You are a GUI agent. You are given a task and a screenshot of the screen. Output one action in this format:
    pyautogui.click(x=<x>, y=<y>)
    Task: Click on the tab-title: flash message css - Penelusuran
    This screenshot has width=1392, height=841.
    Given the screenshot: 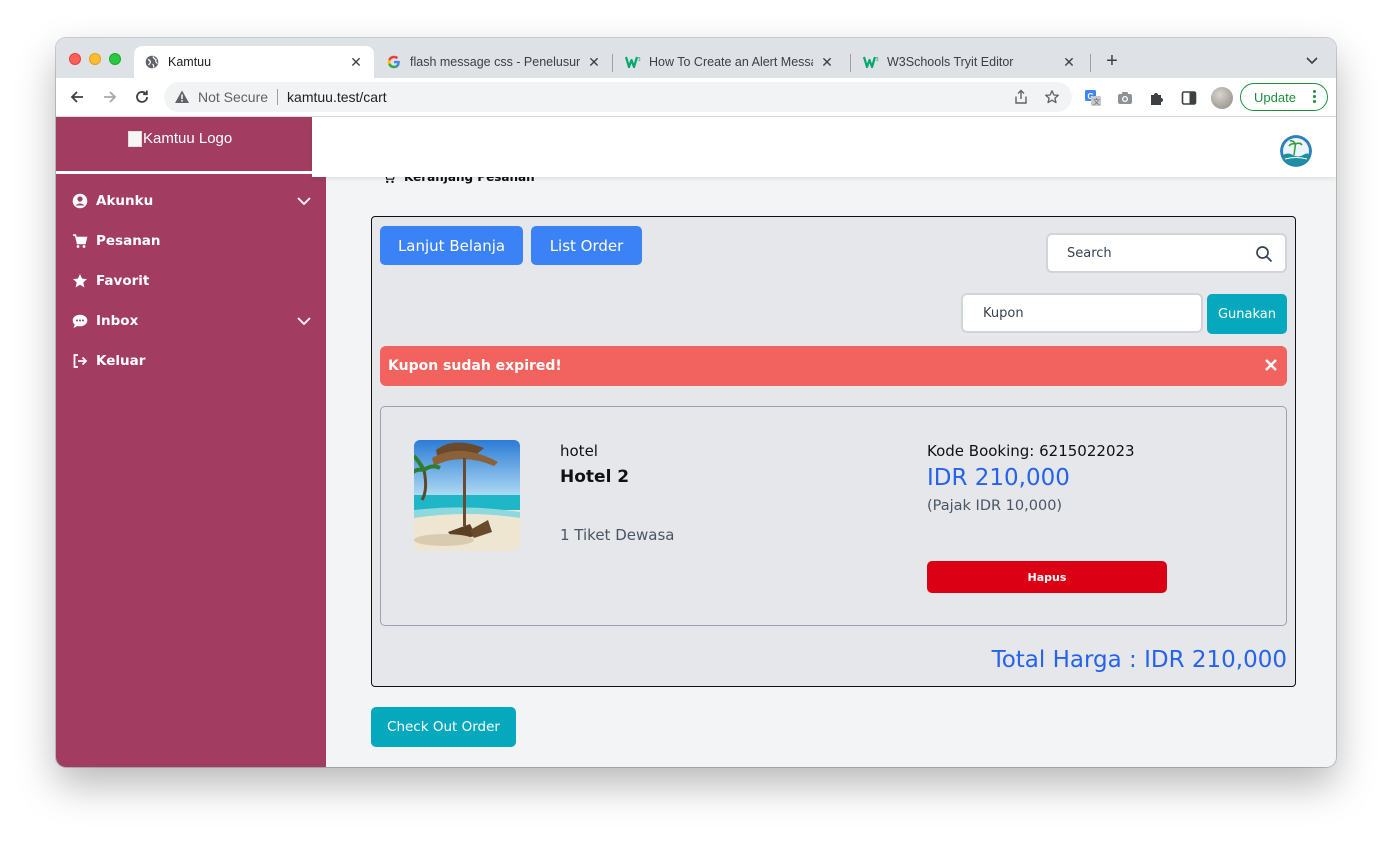 What is the action you would take?
    pyautogui.click(x=495, y=62)
    